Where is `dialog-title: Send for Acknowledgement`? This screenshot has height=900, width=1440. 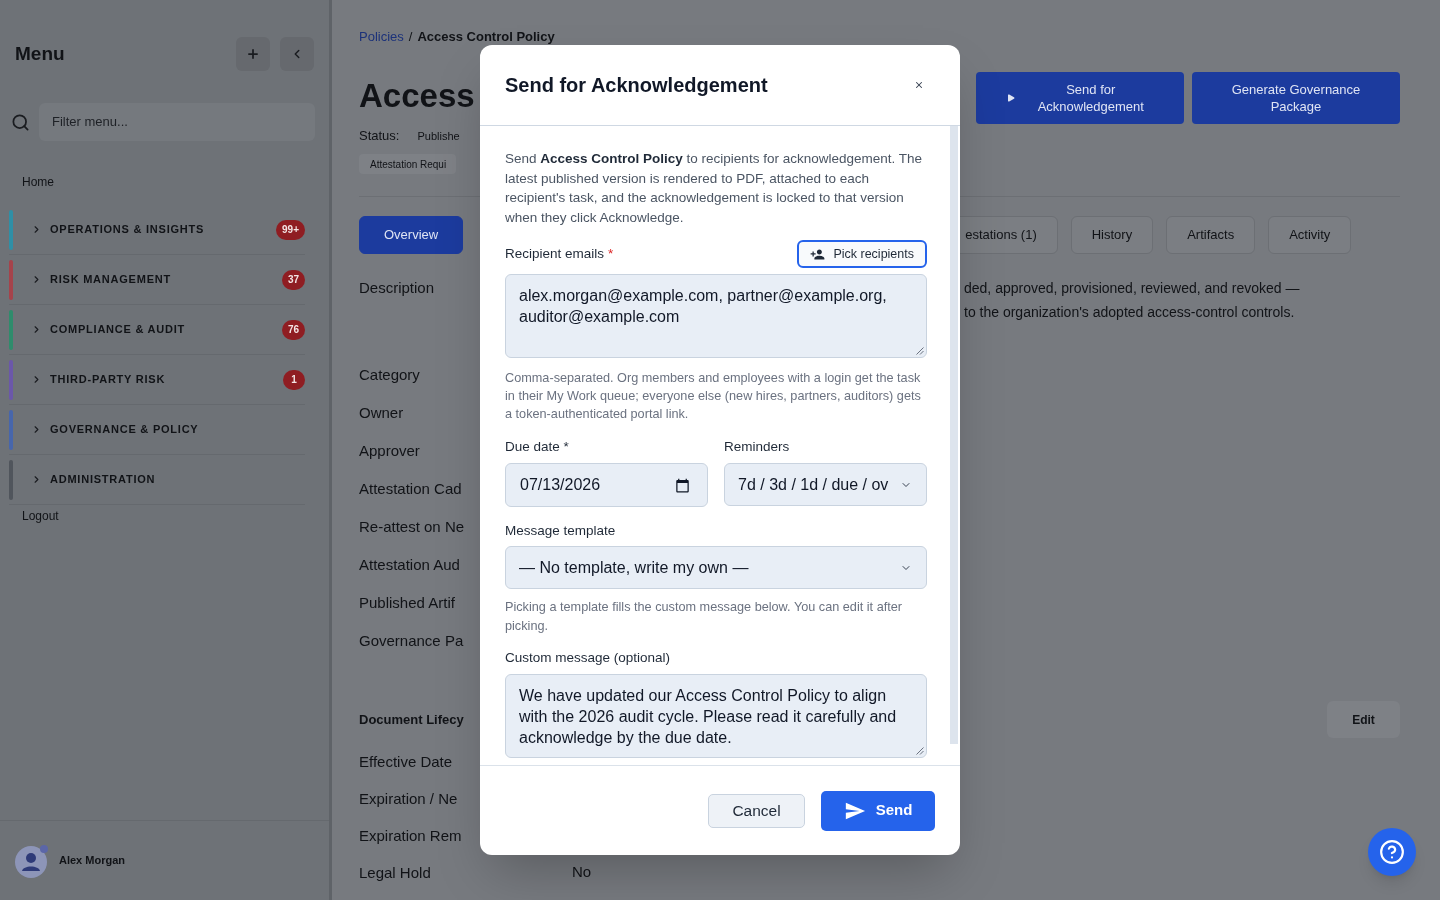 dialog-title: Send for Acknowledgement is located at coordinates (636, 85).